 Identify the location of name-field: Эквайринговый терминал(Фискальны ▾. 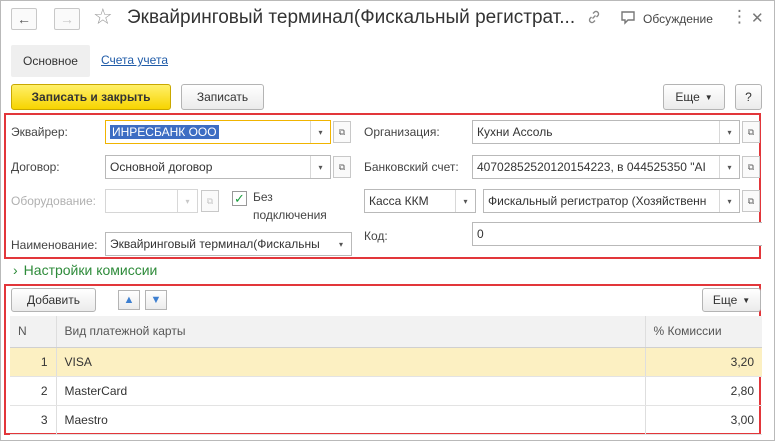
(228, 244).